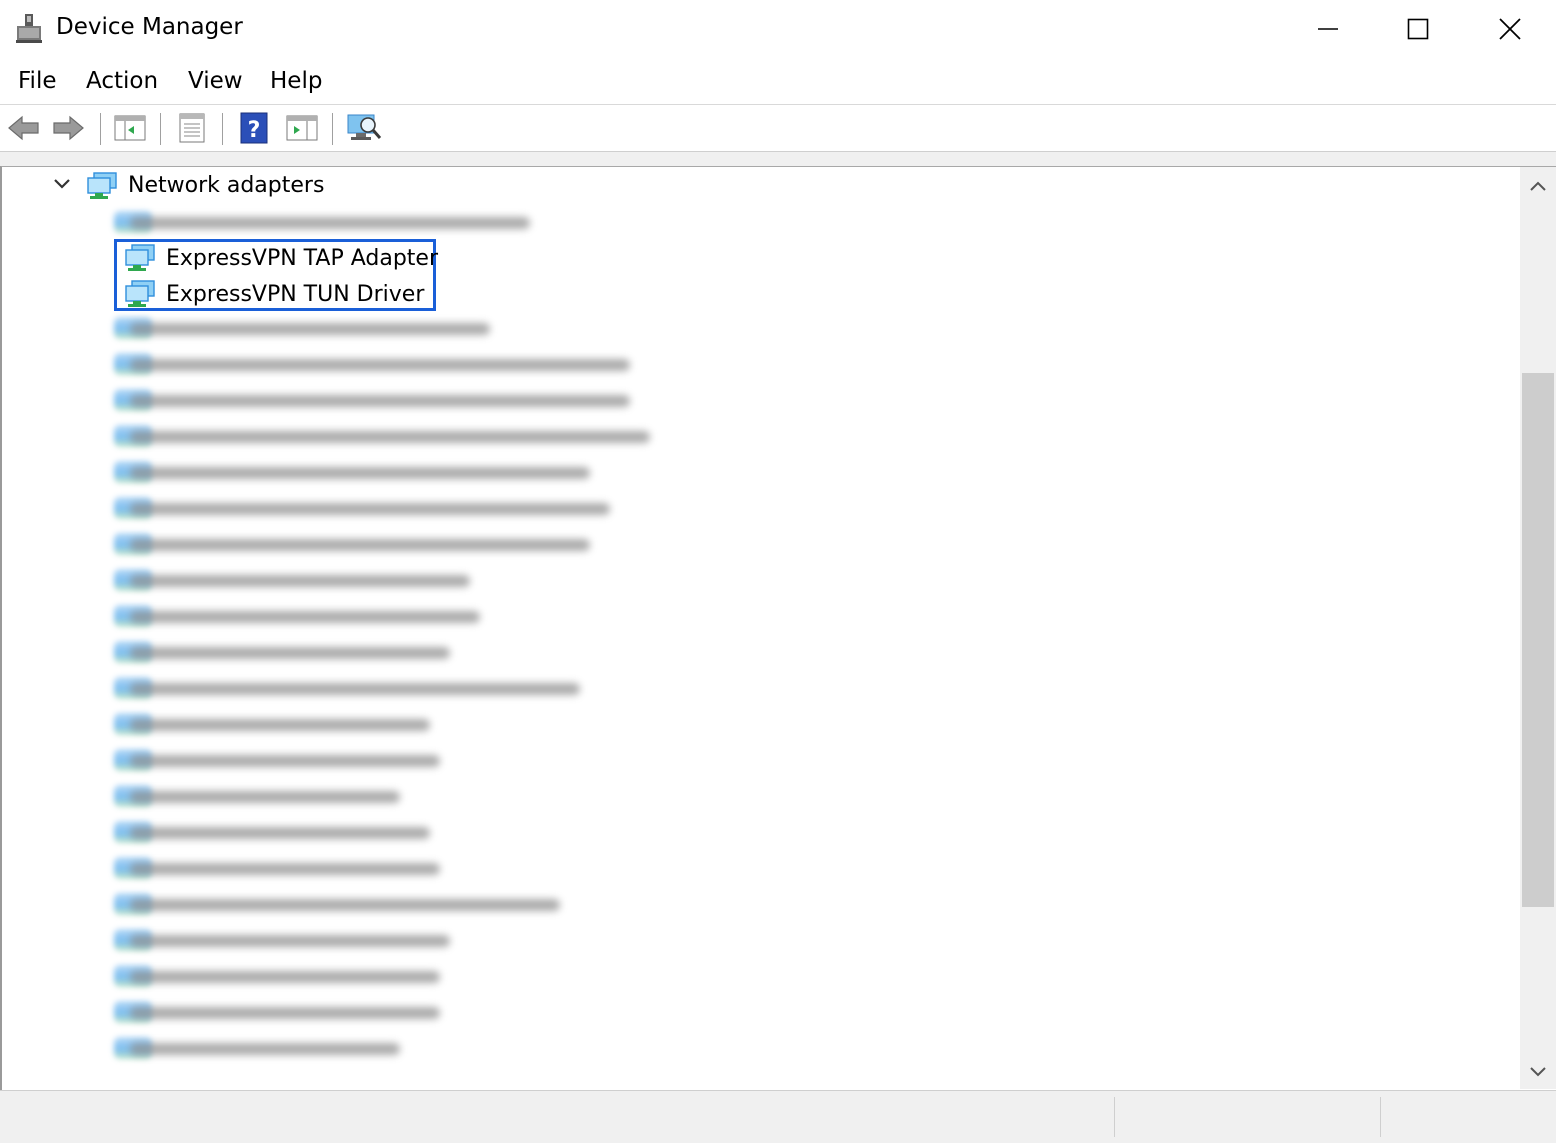 Image resolution: width=1556 pixels, height=1143 pixels. Describe the element at coordinates (29, 28) in the screenshot. I see `device-manager-icon` at that location.